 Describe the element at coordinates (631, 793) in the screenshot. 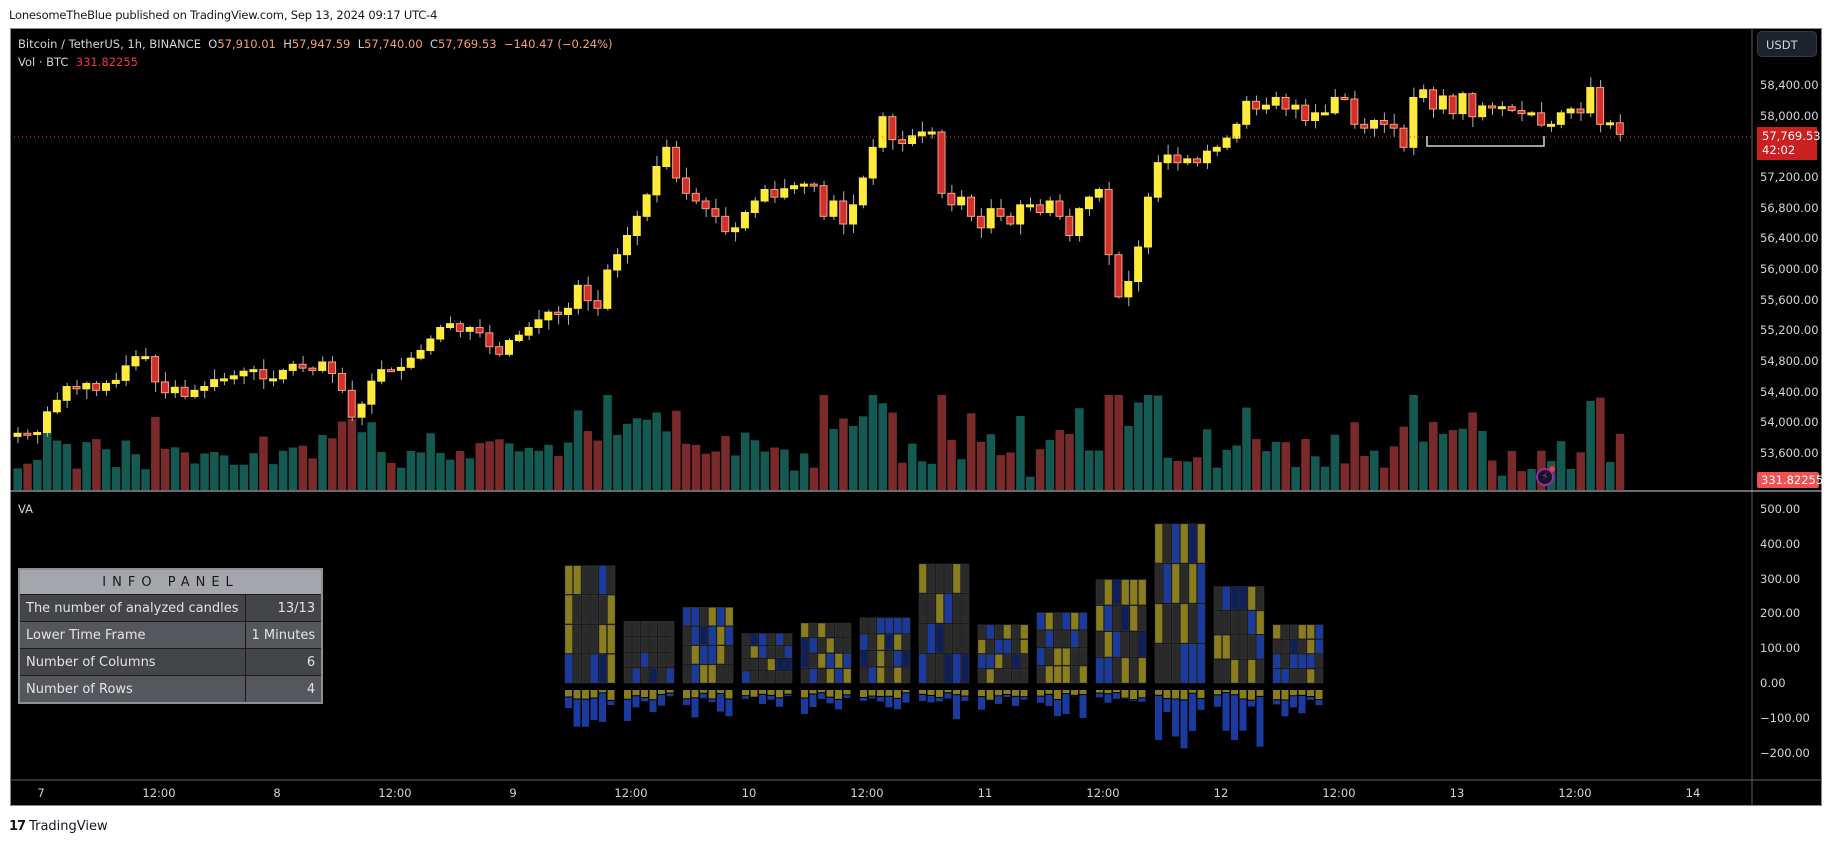

I see `time-tick-label: 12:00` at that location.